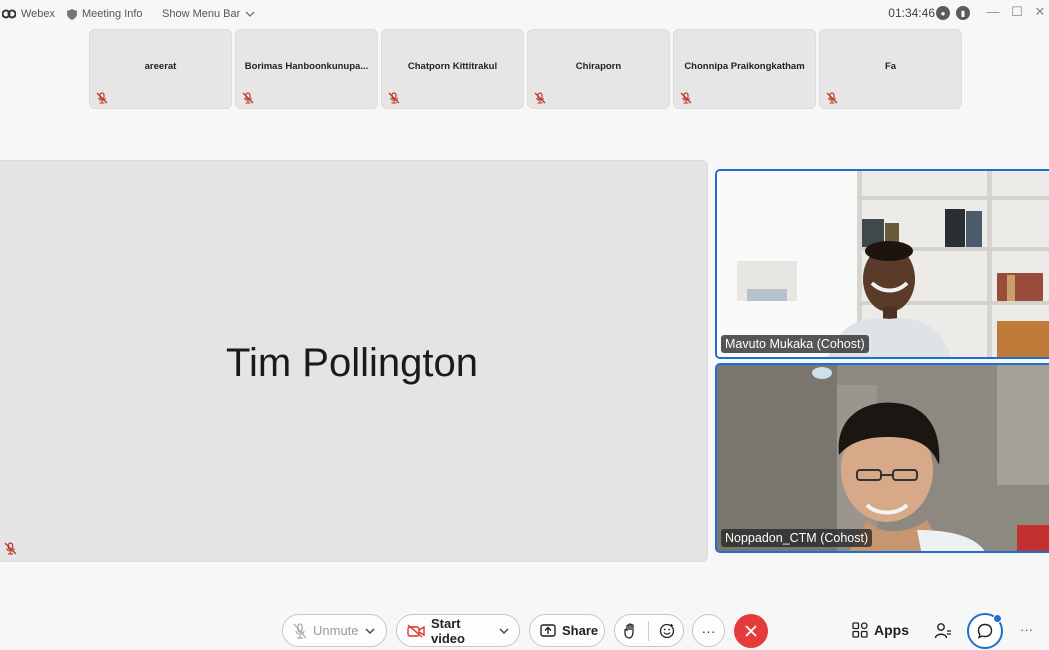 The height and width of the screenshot is (650, 1049). I want to click on apps-grid-icon, so click(860, 630).